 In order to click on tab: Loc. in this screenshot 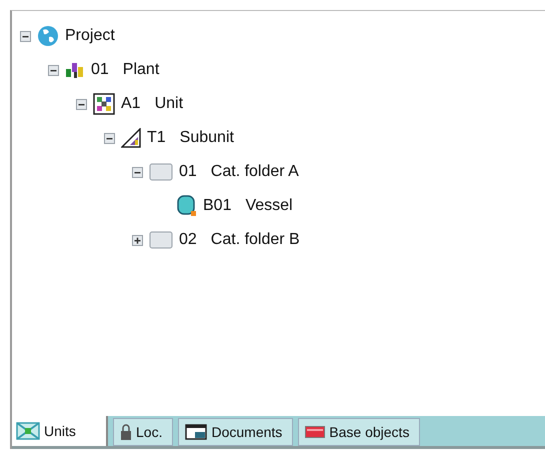, I will do `click(143, 432)`.